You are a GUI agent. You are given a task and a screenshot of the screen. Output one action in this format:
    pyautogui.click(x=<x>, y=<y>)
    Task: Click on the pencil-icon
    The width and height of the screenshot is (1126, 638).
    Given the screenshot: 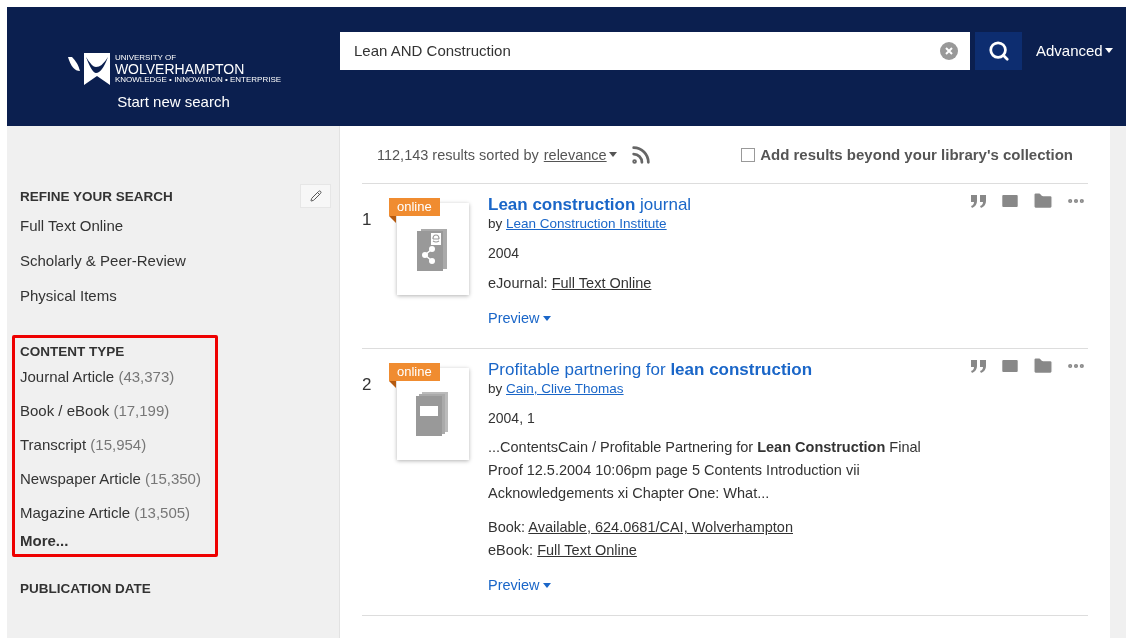 What is the action you would take?
    pyautogui.click(x=315, y=196)
    